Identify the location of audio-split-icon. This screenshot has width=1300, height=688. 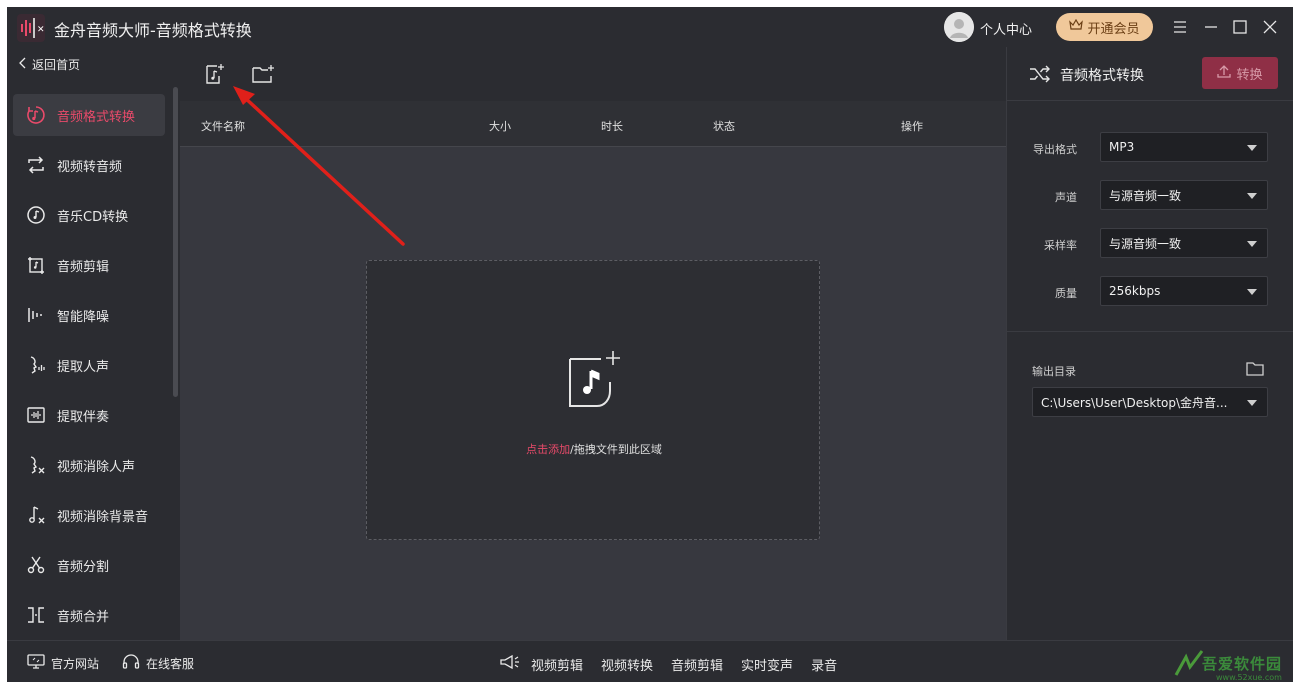
(36, 565).